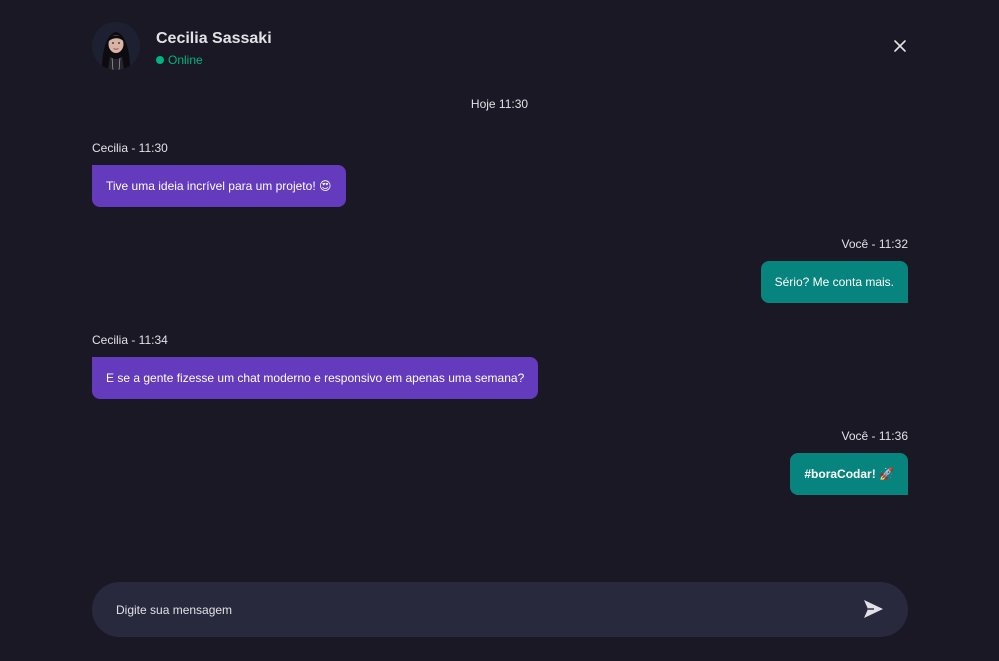 The height and width of the screenshot is (661, 999). I want to click on online-dot-icon, so click(160, 60).